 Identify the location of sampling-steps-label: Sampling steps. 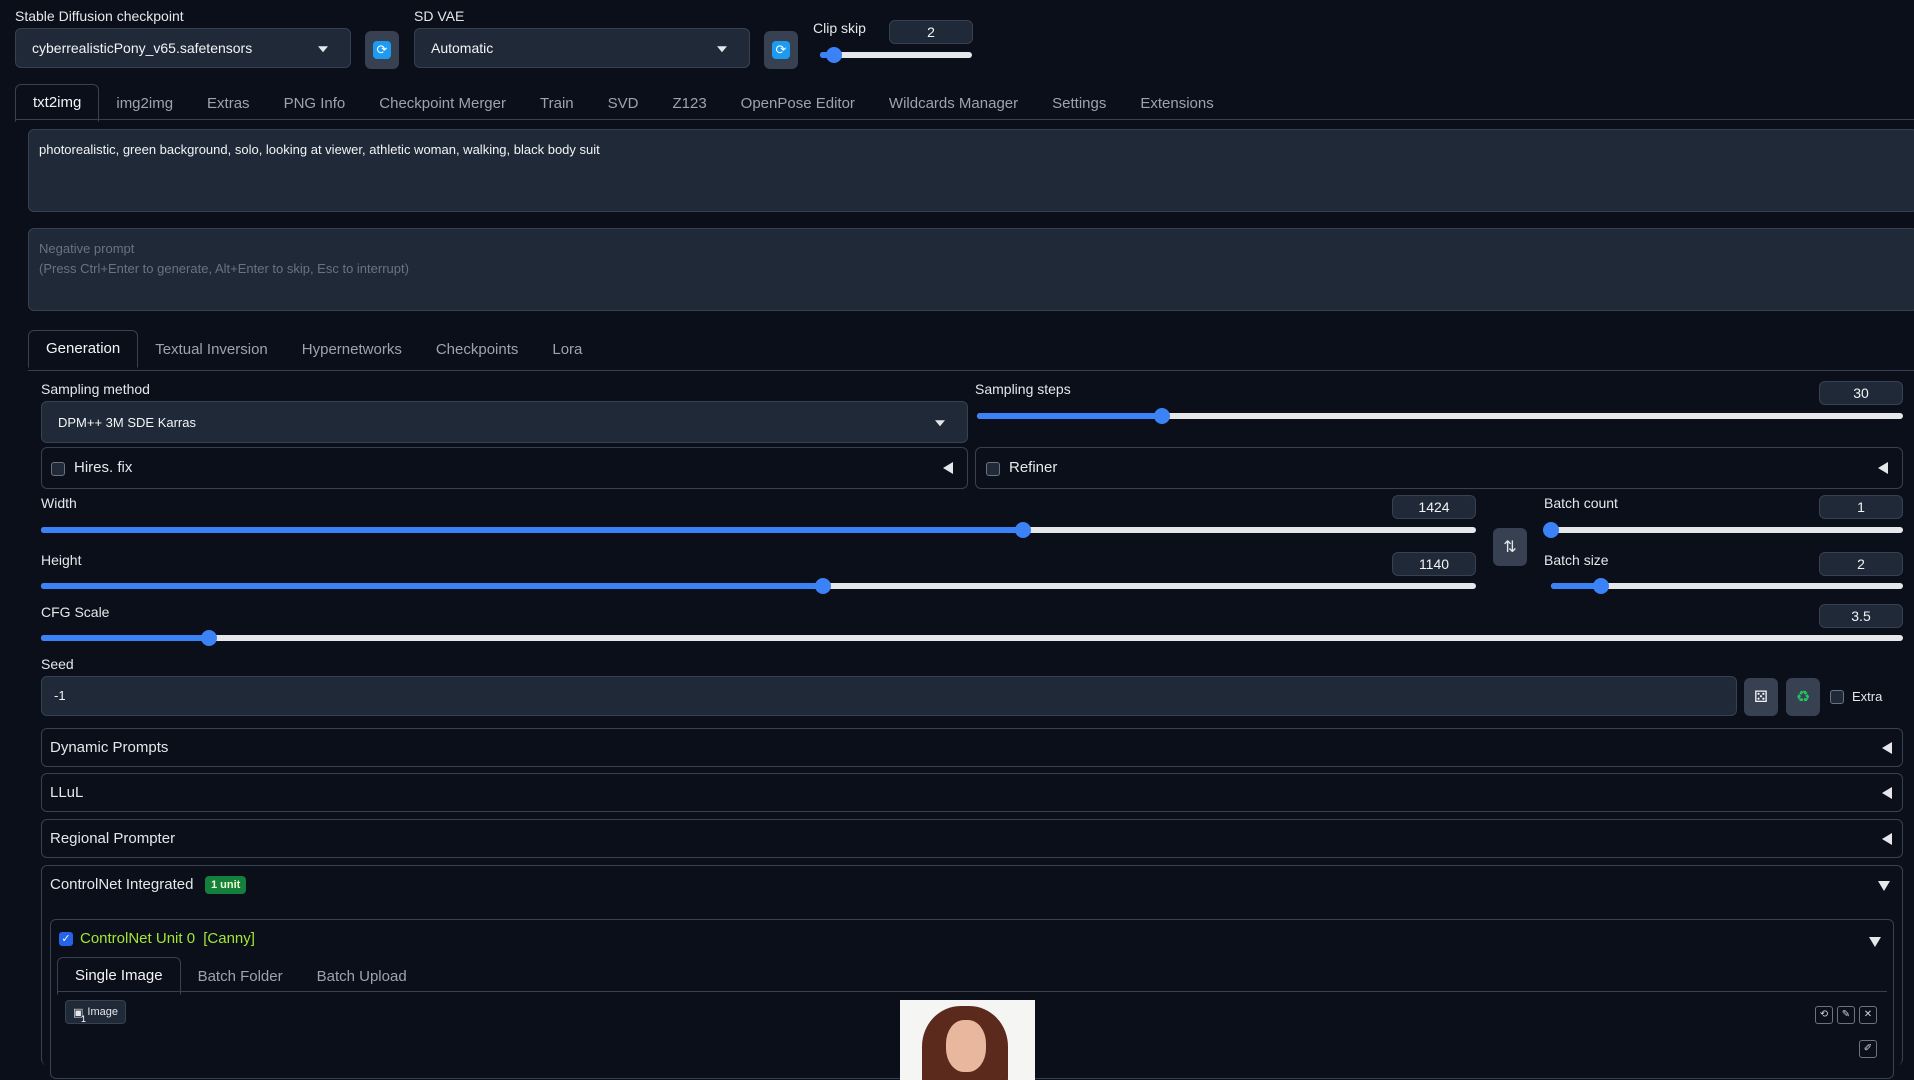
(1023, 389).